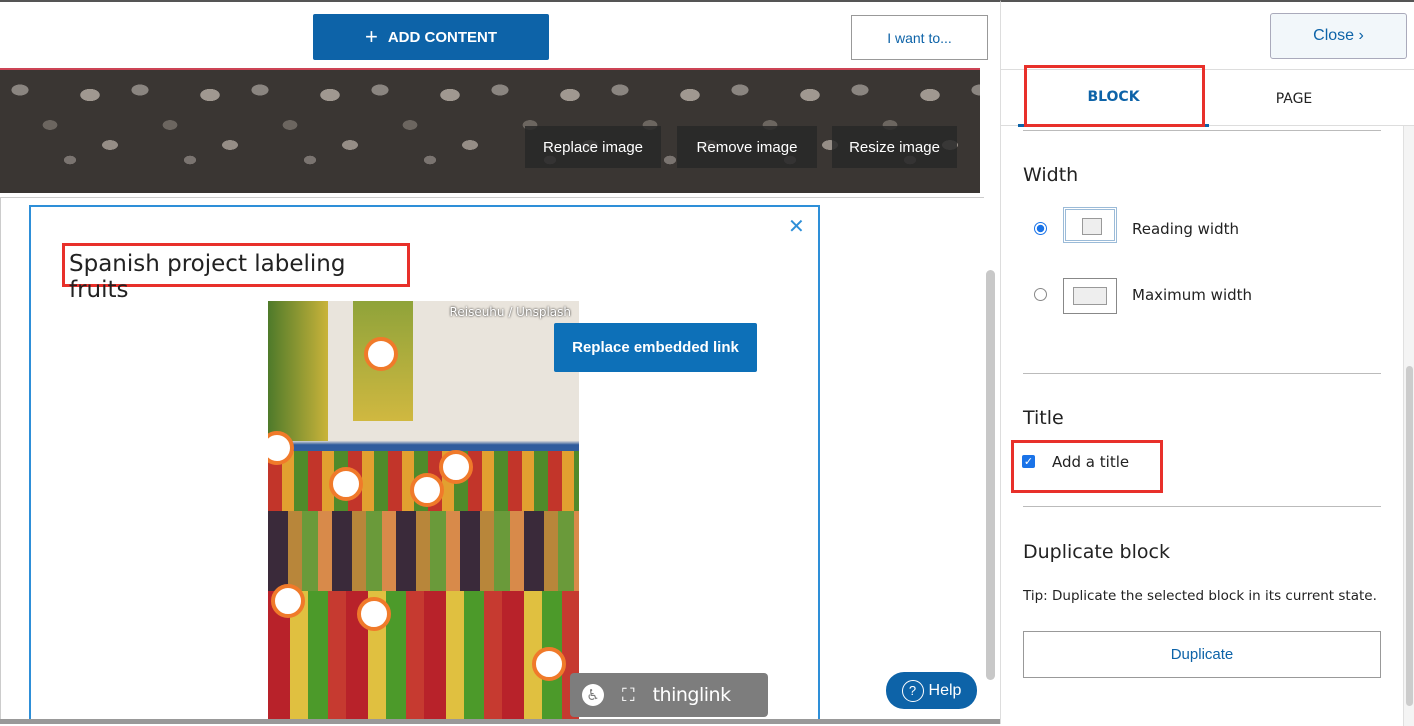 This screenshot has height=726, width=1414. Describe the element at coordinates (500, 721) in the screenshot. I see `content-strip` at that location.